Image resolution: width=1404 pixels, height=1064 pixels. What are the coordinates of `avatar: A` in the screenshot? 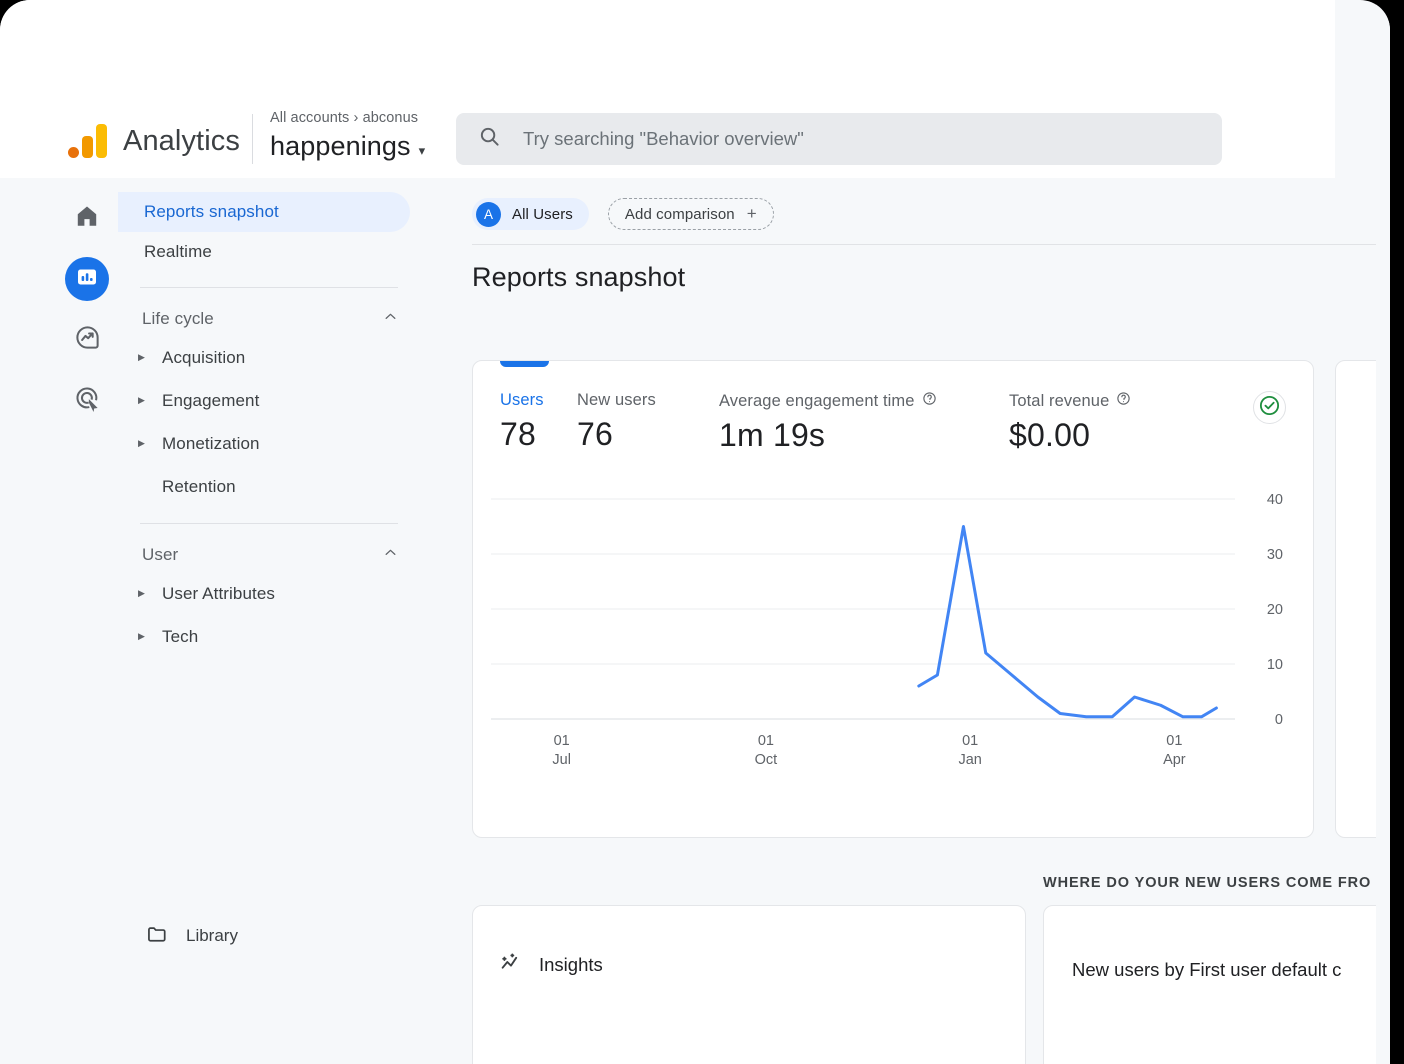 It's located at (488, 214).